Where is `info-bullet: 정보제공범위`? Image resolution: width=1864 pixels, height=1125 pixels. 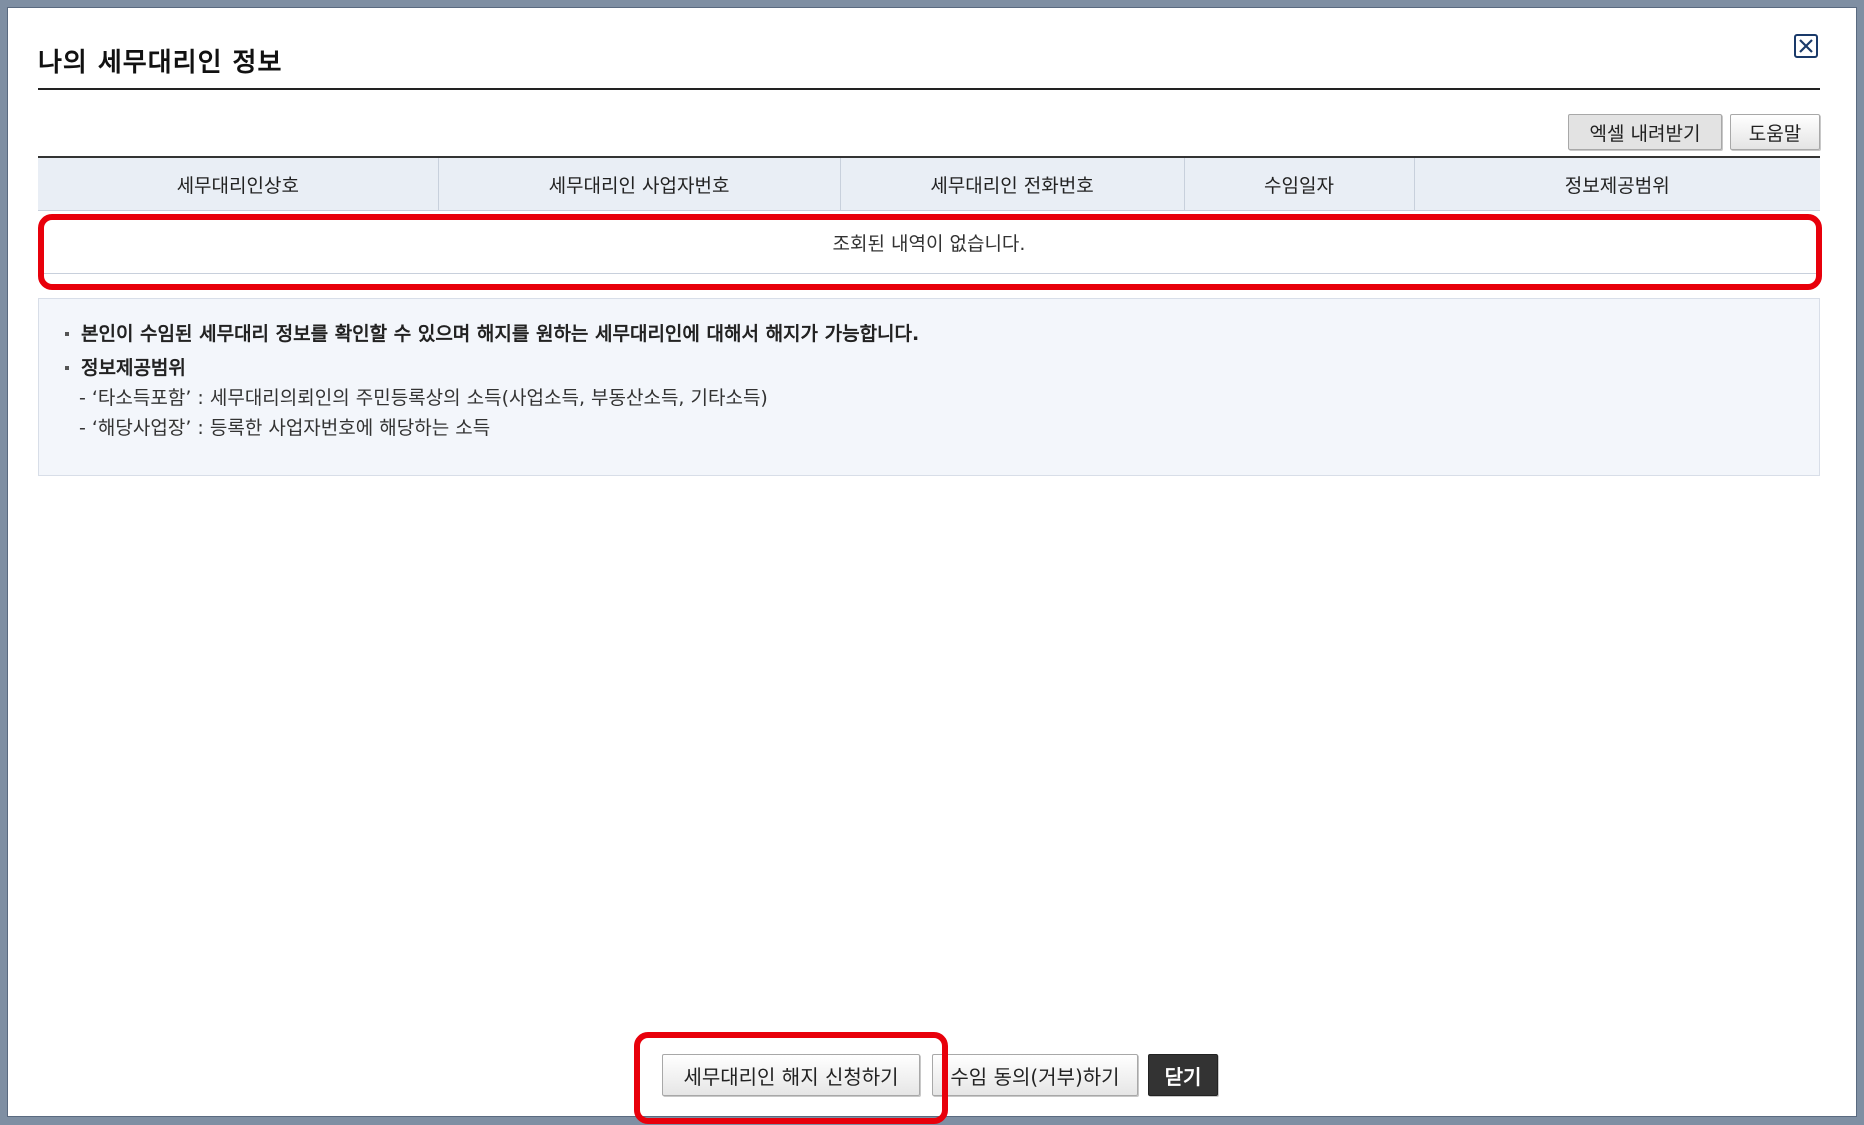
info-bullet: 정보제공범위 is located at coordinates (942, 368).